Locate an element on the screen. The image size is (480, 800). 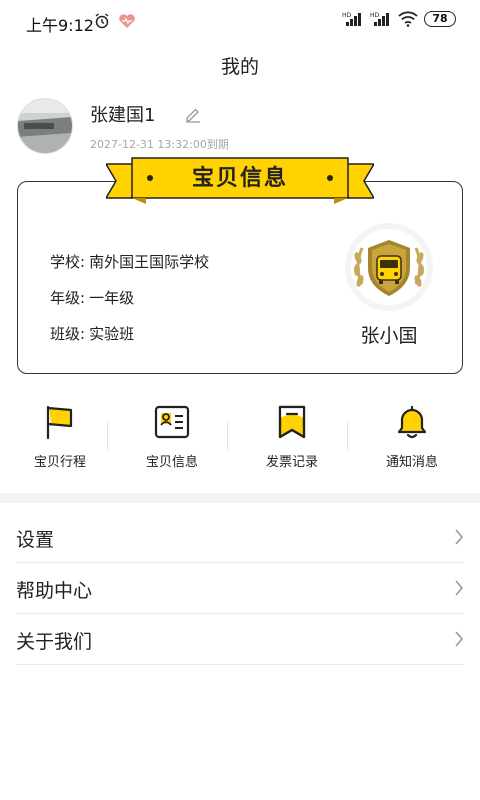
grade-label: 年级: is located at coordinates (68, 298).